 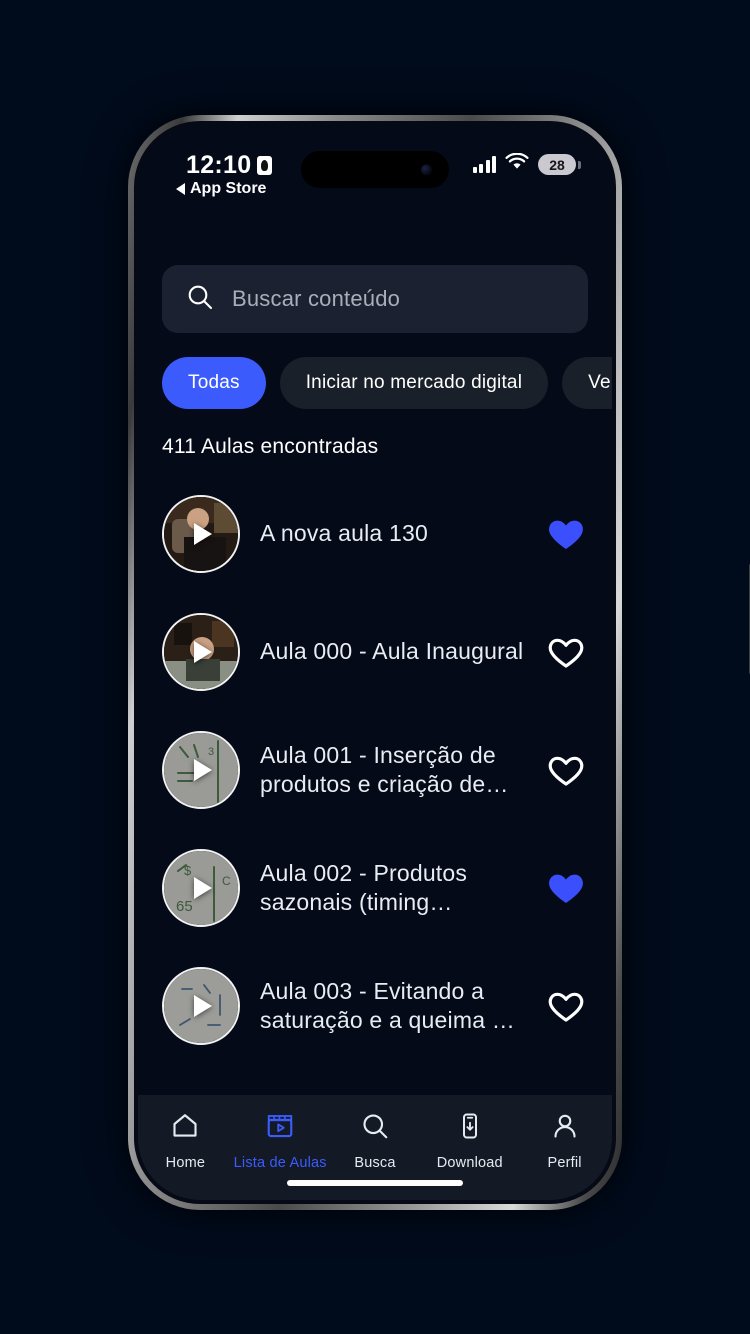 What do you see at coordinates (375, 1183) in the screenshot?
I see `home-indicator` at bounding box center [375, 1183].